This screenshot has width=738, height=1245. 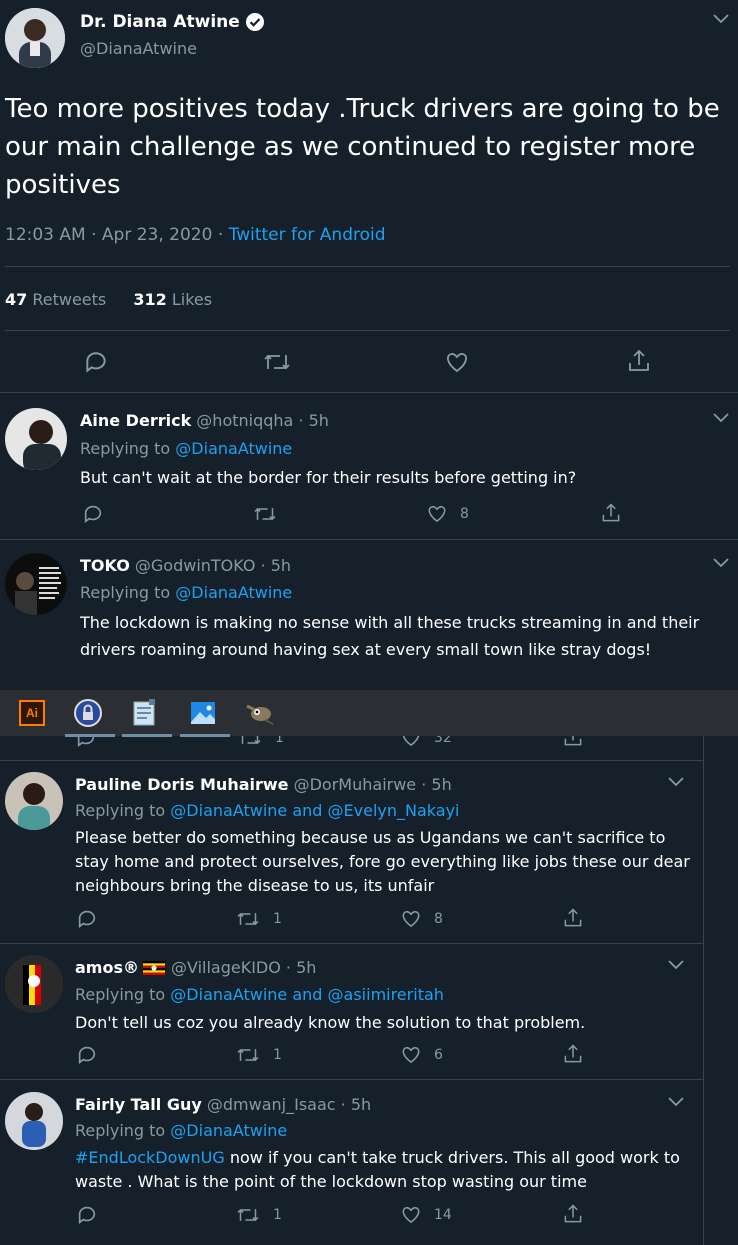 I want to click on tweet-time: 12:03 AM · Apr 23, 2020 ·, so click(x=117, y=235).